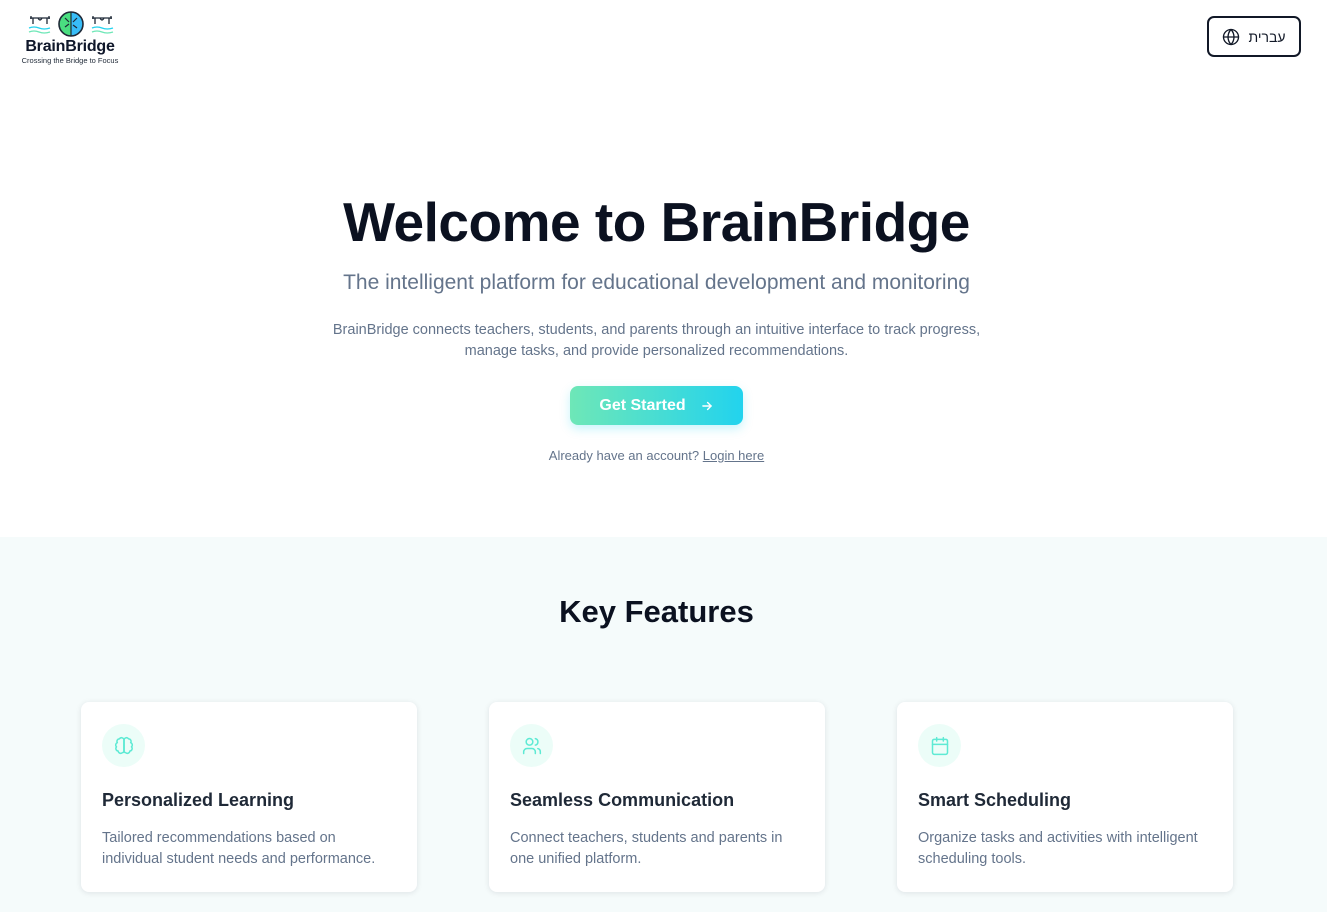  I want to click on logo-name: BrainBridge, so click(70, 46).